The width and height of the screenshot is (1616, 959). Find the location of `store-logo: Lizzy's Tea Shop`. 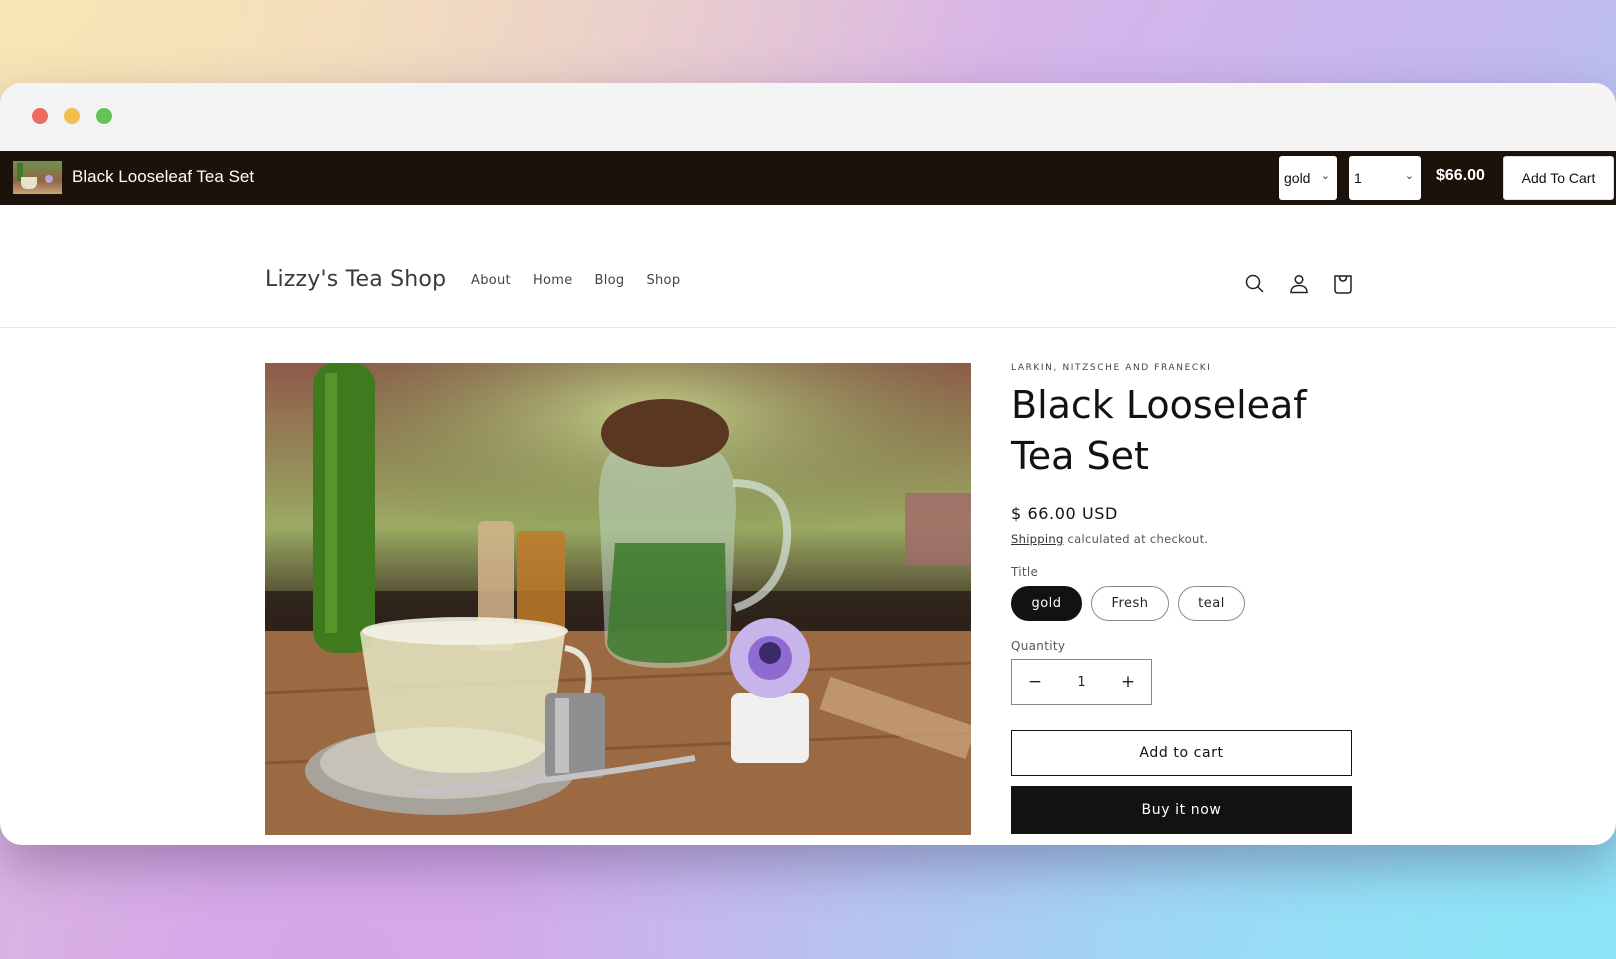

store-logo: Lizzy's Tea Shop is located at coordinates (355, 279).